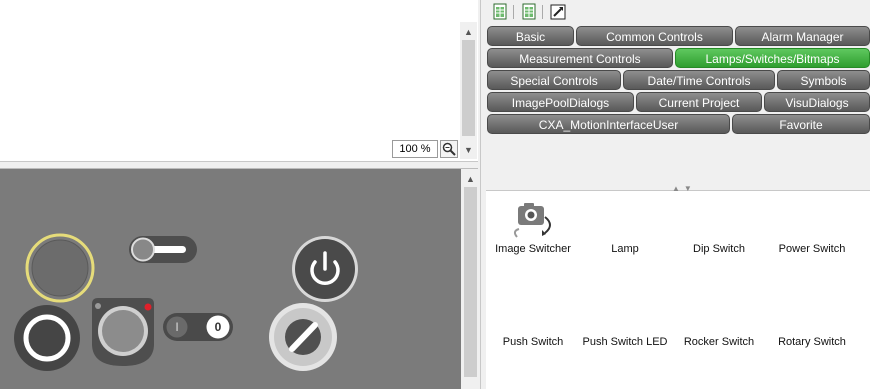 The height and width of the screenshot is (389, 870). Describe the element at coordinates (823, 80) in the screenshot. I see `tab-symbols: Symbols` at that location.